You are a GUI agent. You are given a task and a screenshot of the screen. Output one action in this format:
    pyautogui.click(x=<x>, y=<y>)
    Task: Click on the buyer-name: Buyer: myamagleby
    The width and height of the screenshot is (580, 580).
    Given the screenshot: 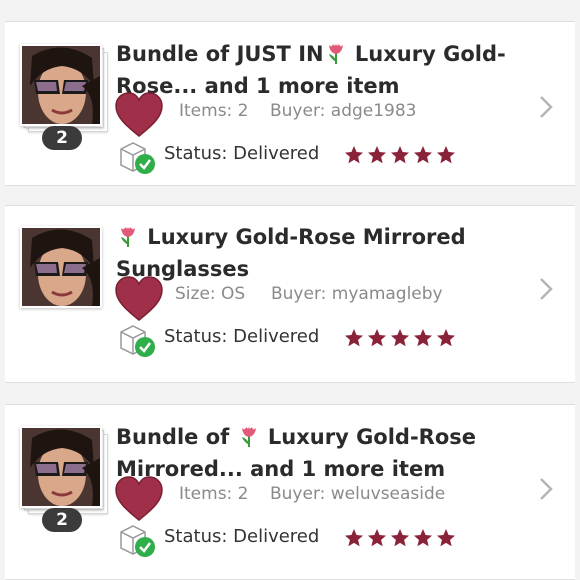 What is the action you would take?
    pyautogui.click(x=357, y=294)
    